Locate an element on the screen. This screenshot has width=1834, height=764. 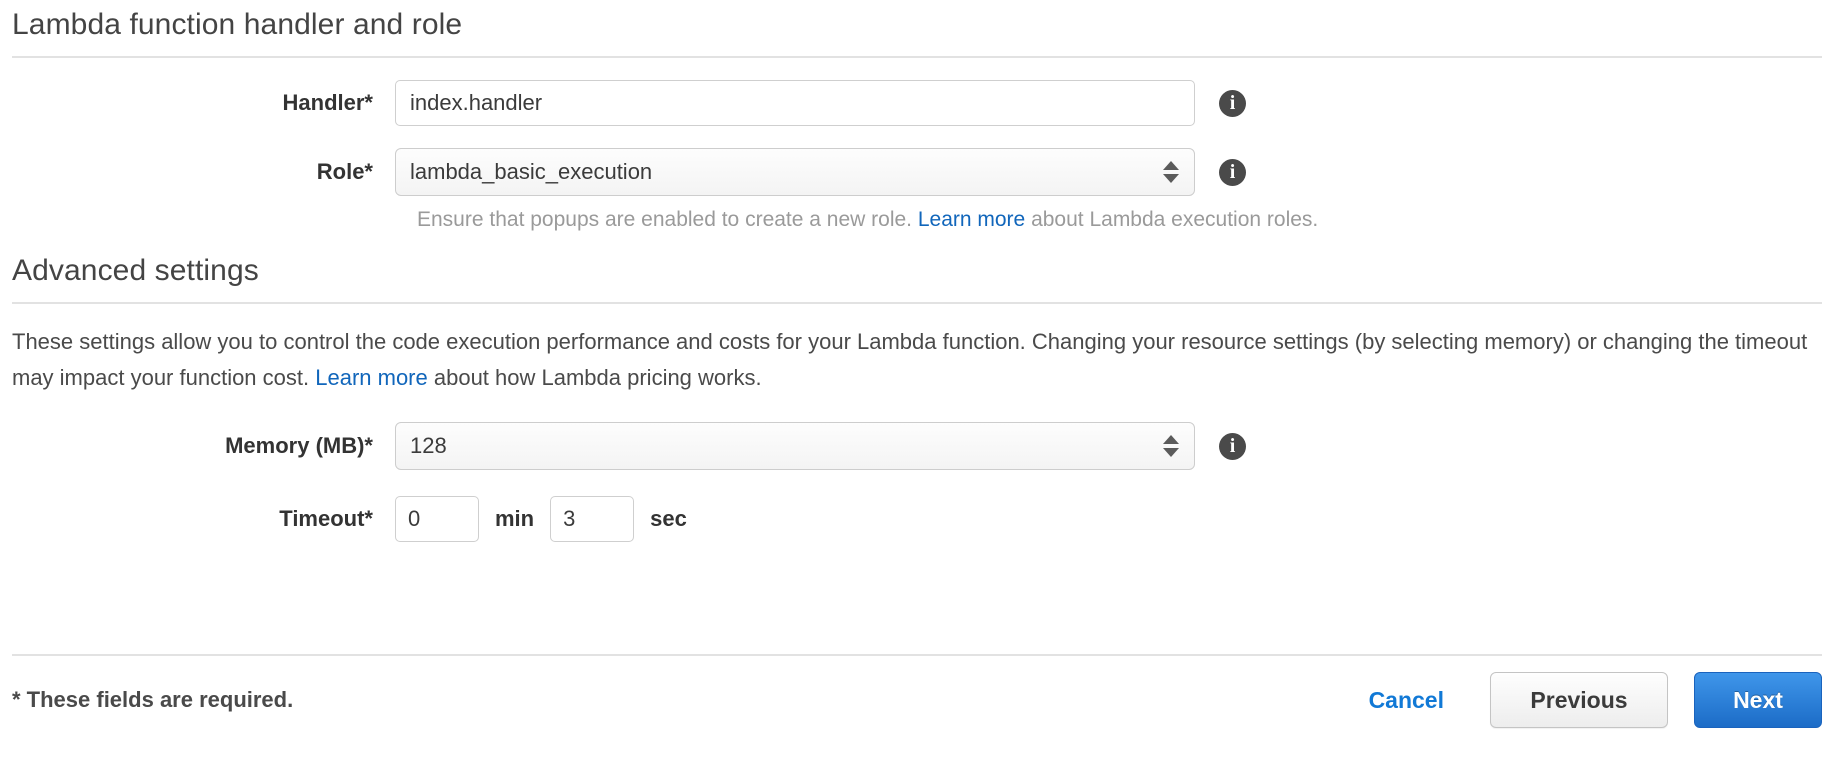
next-button: Next is located at coordinates (1758, 700).